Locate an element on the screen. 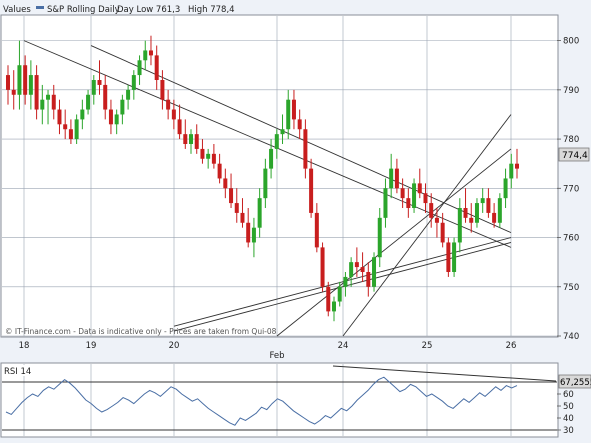 The width and height of the screenshot is (591, 443). last-price-marker: 774,4 is located at coordinates (574, 154).